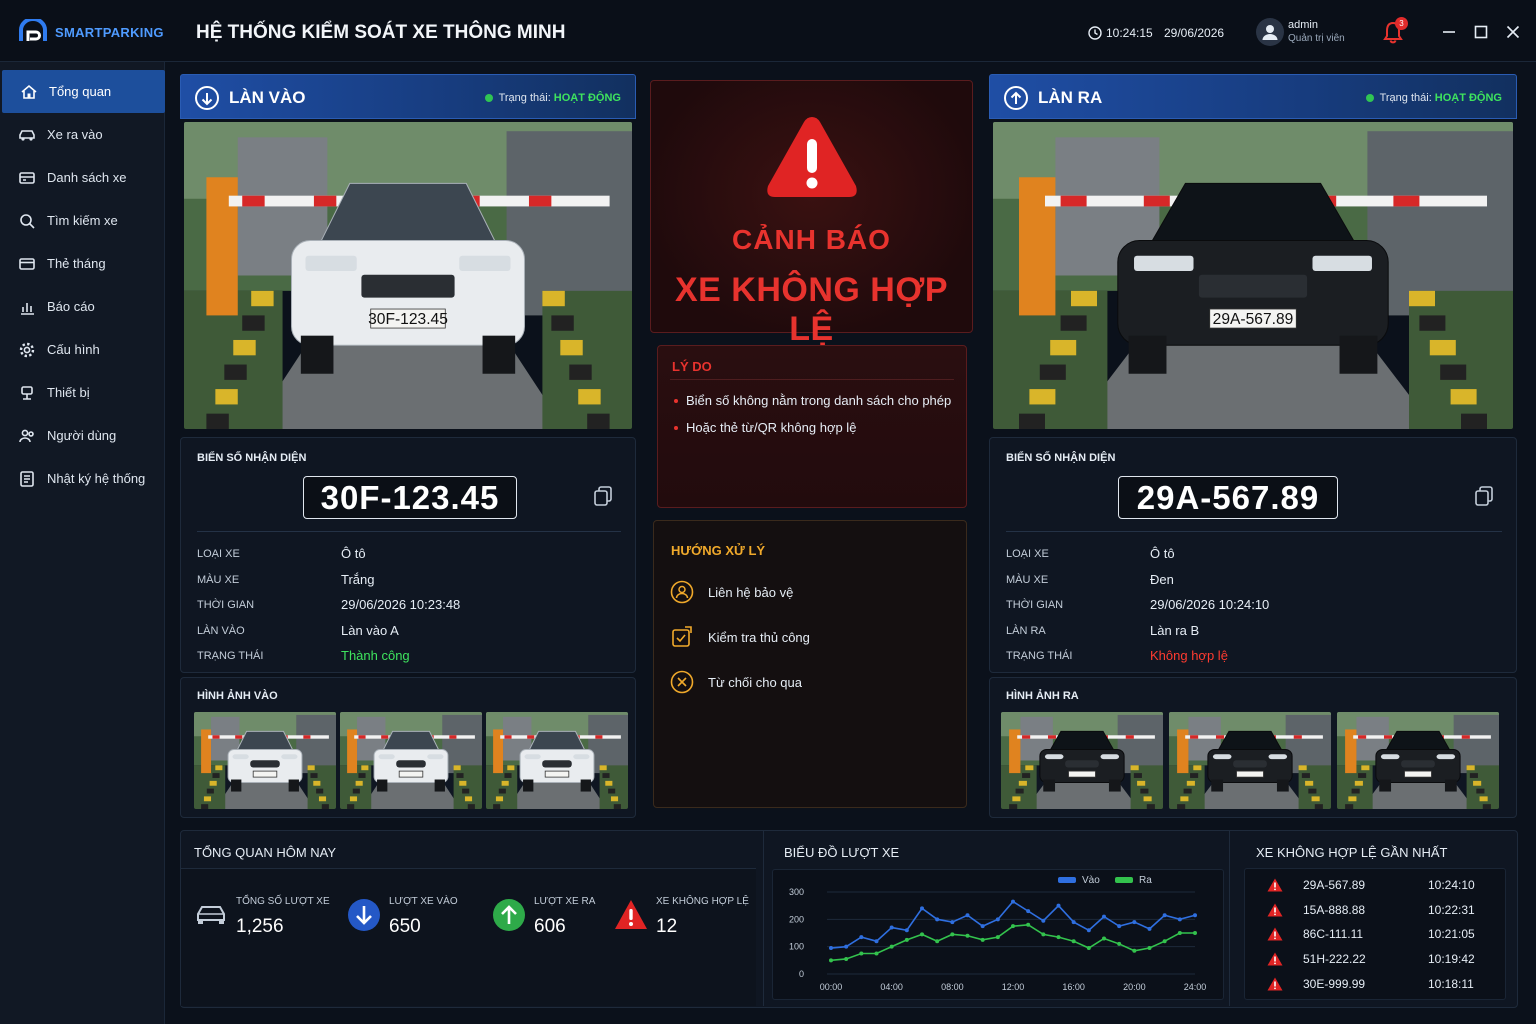 The height and width of the screenshot is (1024, 1536). I want to click on stat-label: TỔNG SỐ LƯỢT XE, so click(283, 901).